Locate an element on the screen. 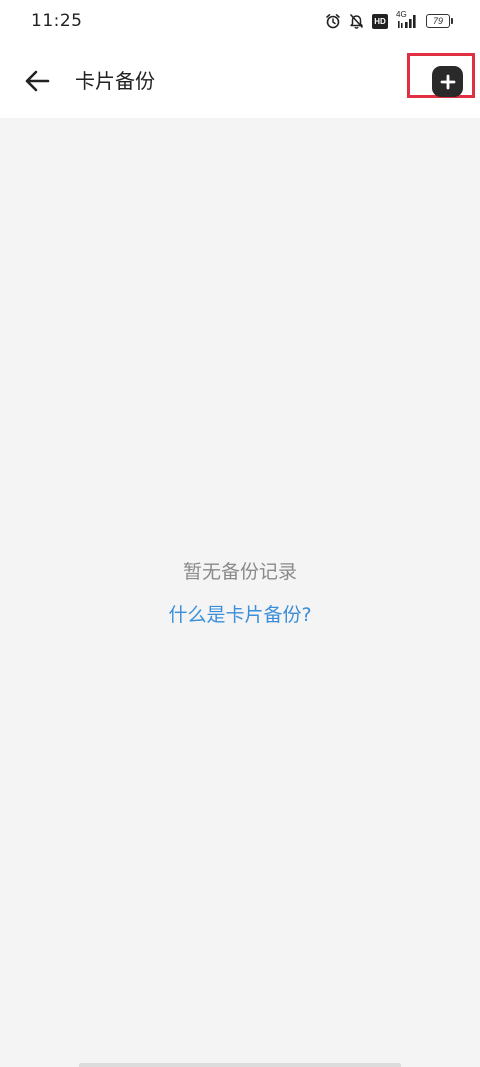  status-bar: 11:25 HD 4G 79 is located at coordinates (240, 22).